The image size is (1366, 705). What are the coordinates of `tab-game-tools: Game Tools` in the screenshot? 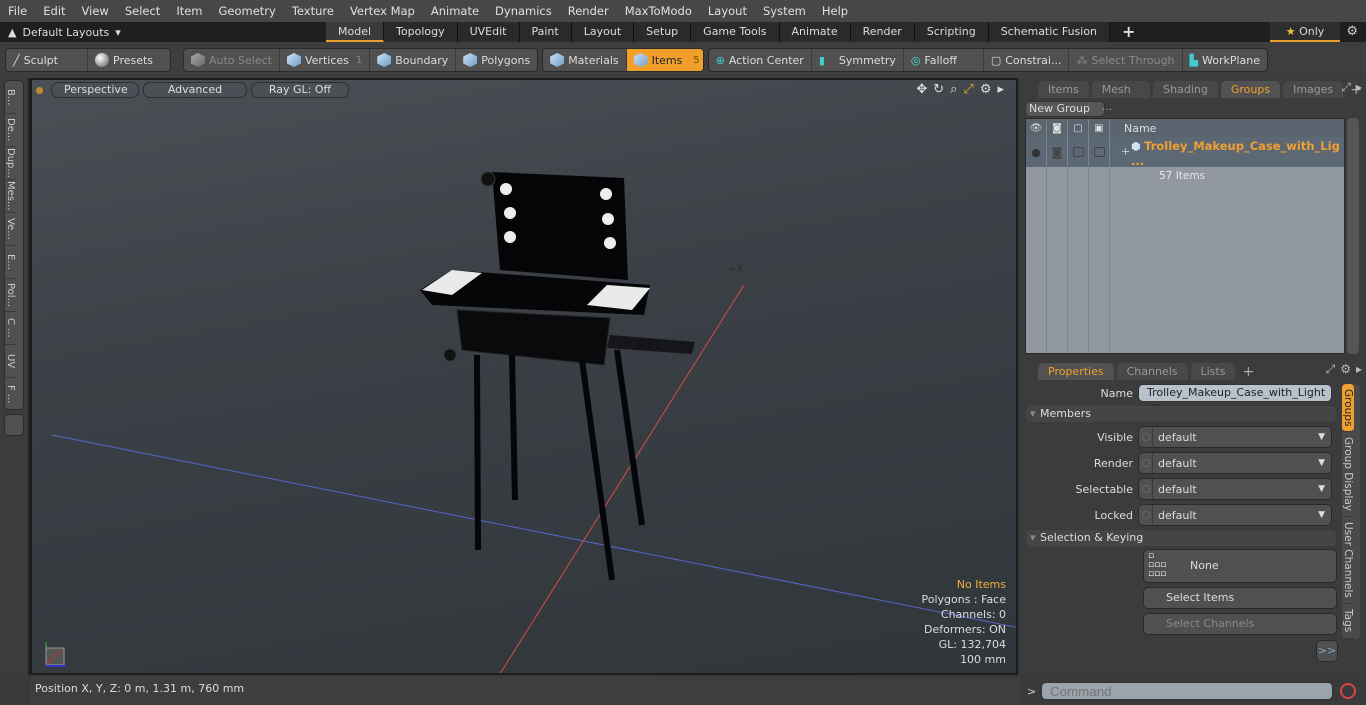 It's located at (735, 32).